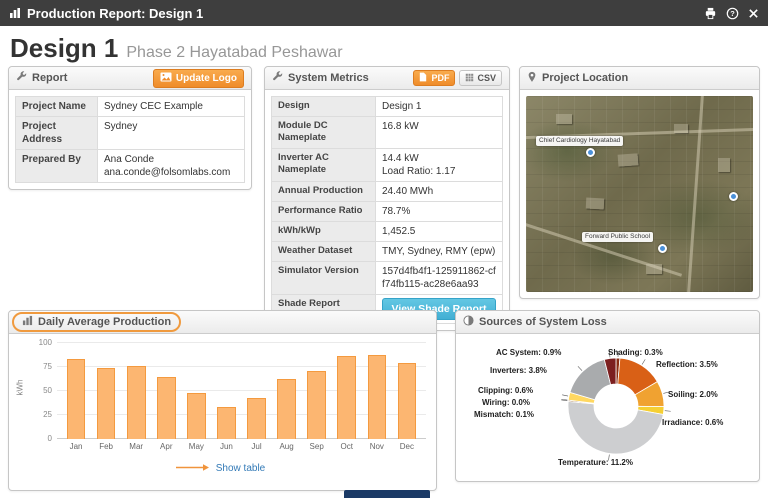 The width and height of the screenshot is (768, 498). Describe the element at coordinates (468, 322) in the screenshot. I see `pie-chart-icon` at that location.